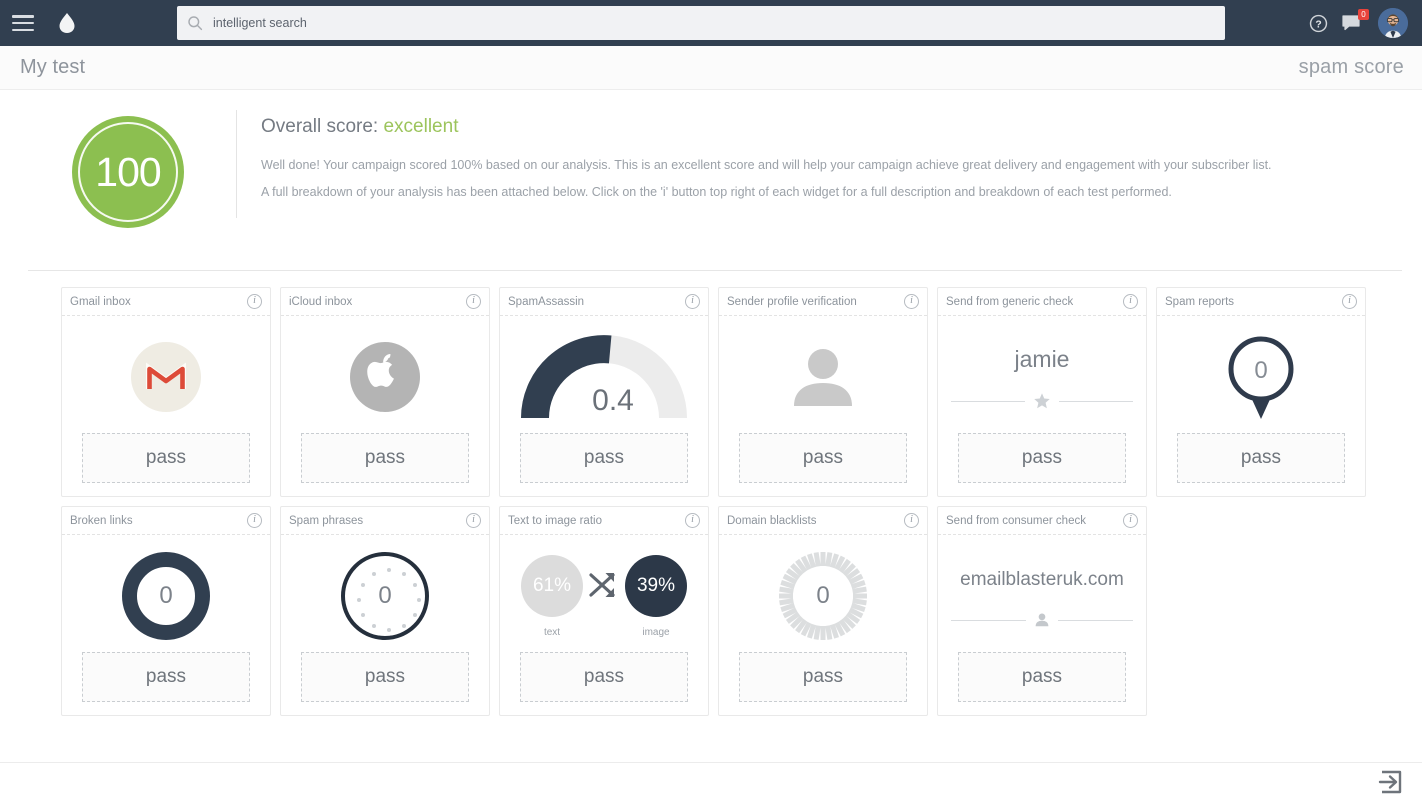 The height and width of the screenshot is (800, 1422). I want to click on search-bar, so click(701, 23).